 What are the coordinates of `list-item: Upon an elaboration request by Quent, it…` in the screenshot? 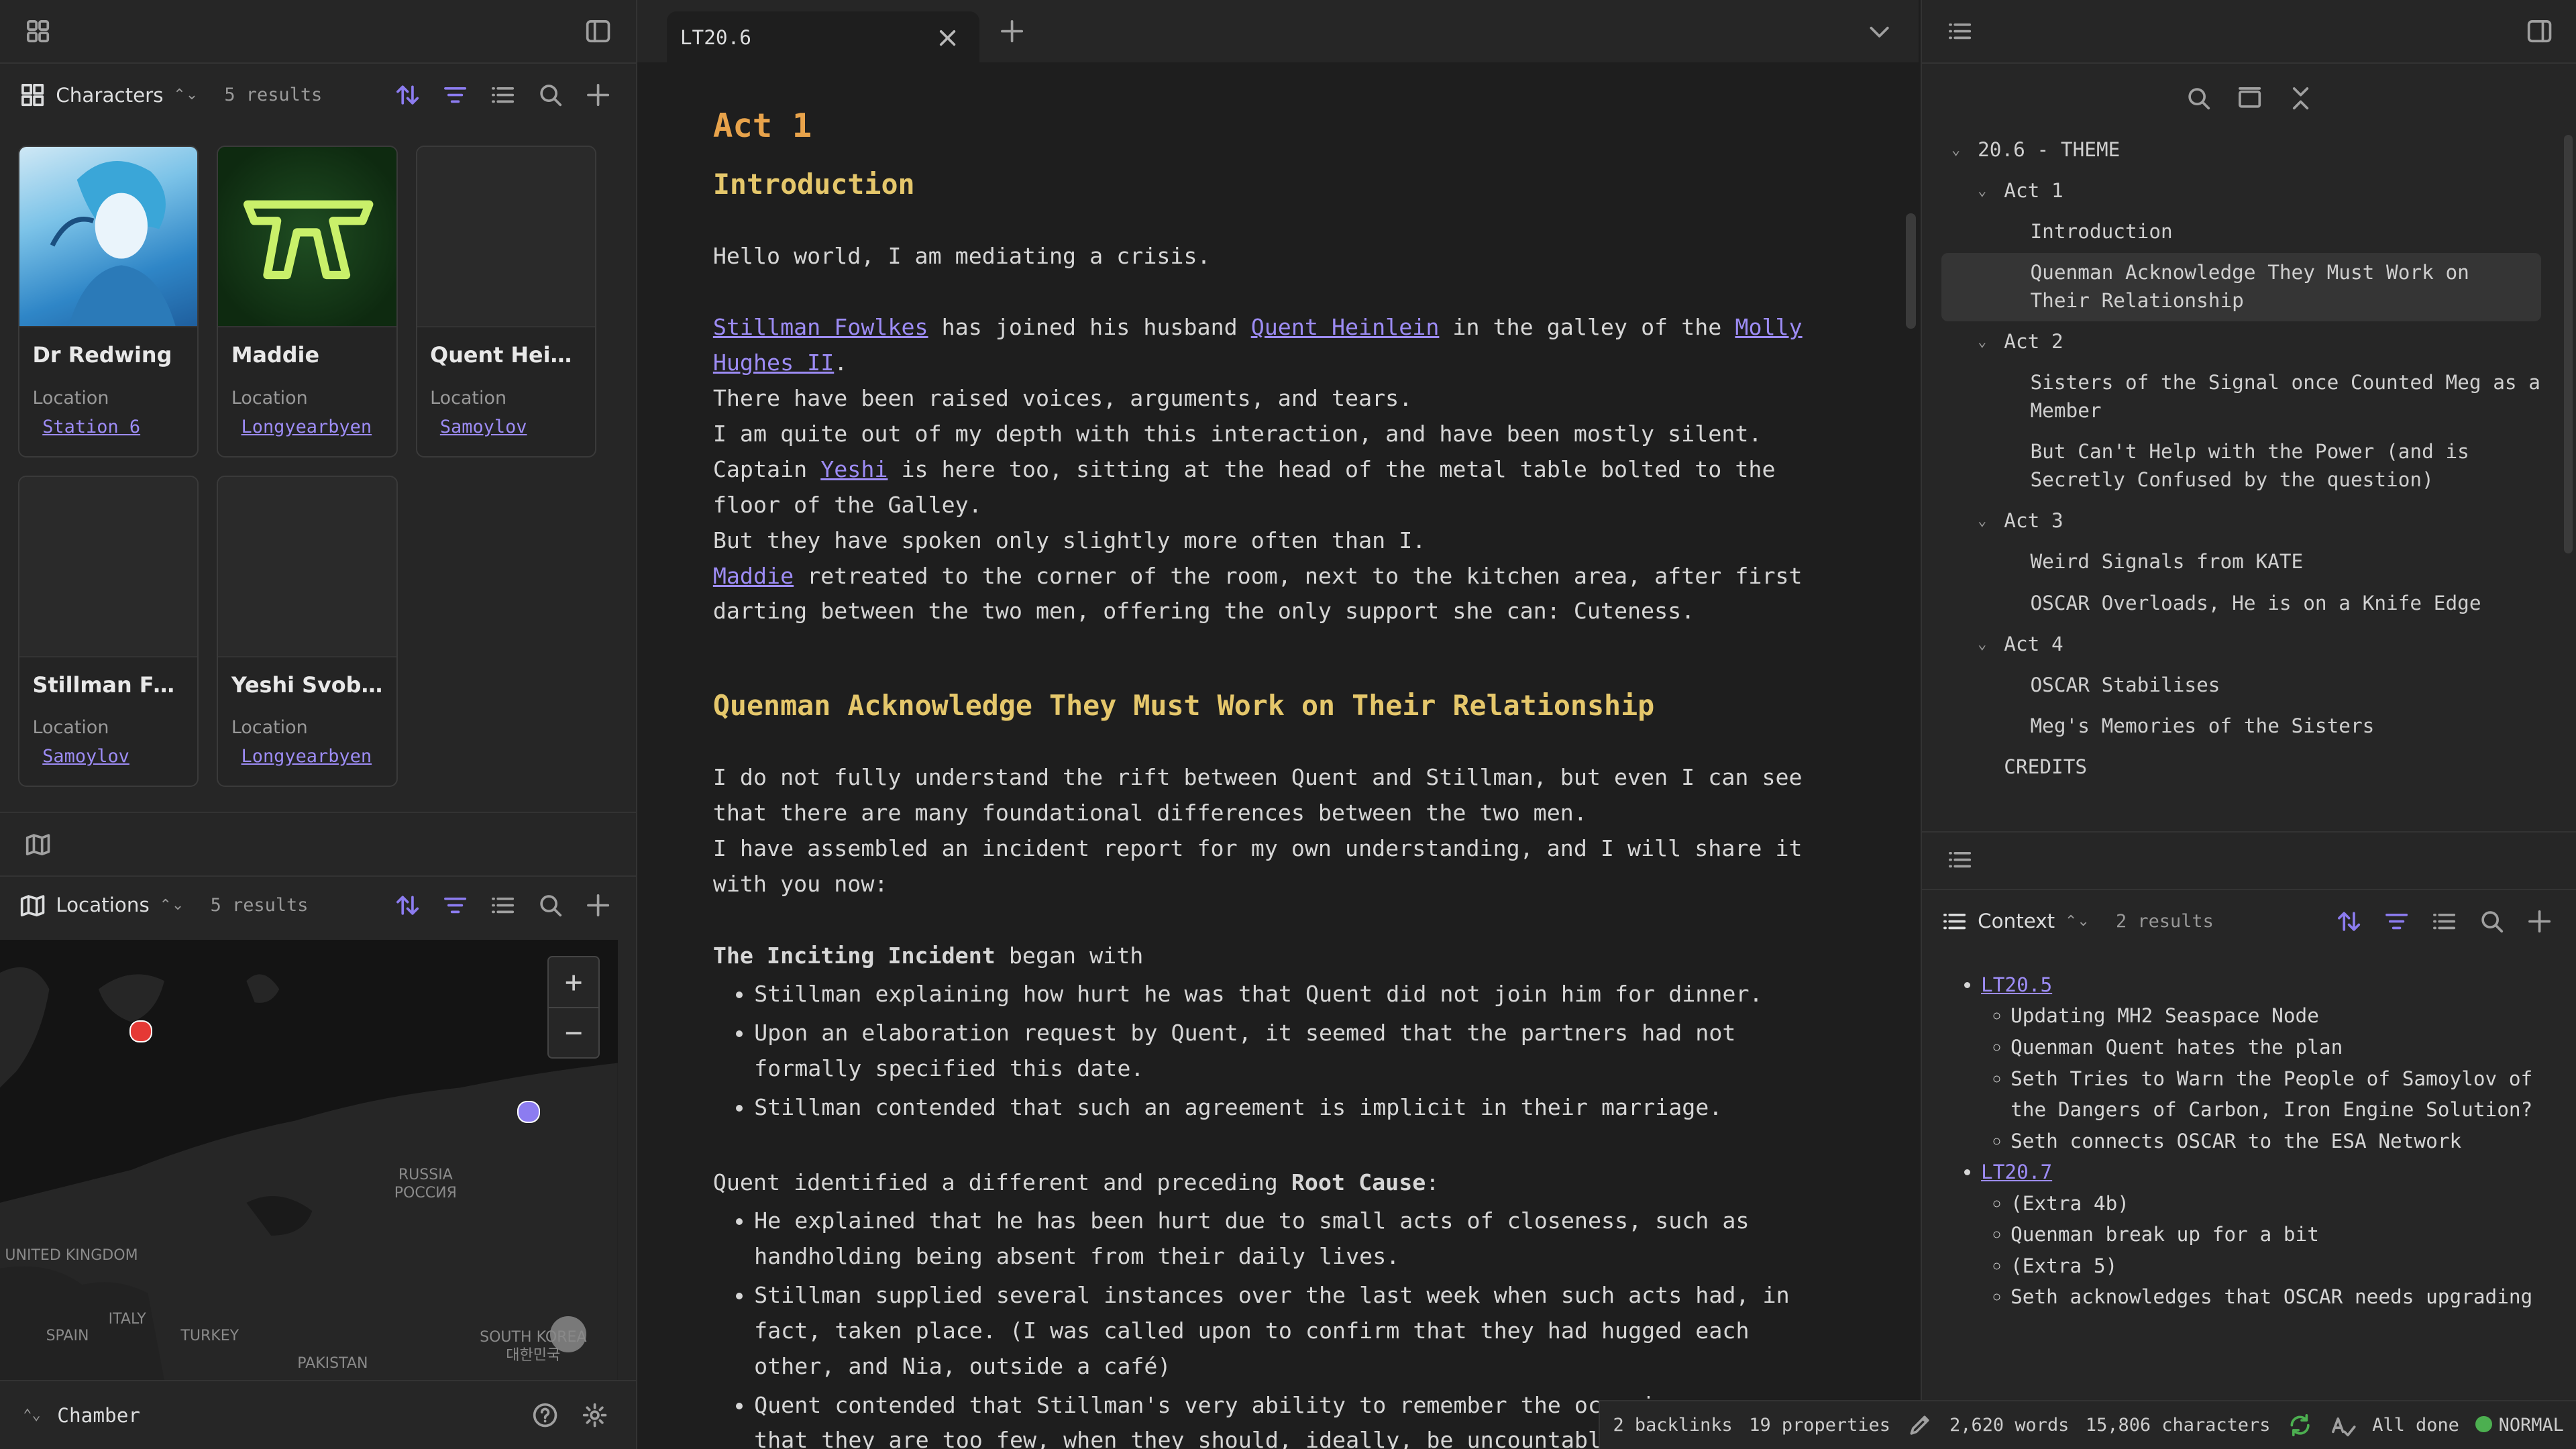 It's located at (1292, 1051).